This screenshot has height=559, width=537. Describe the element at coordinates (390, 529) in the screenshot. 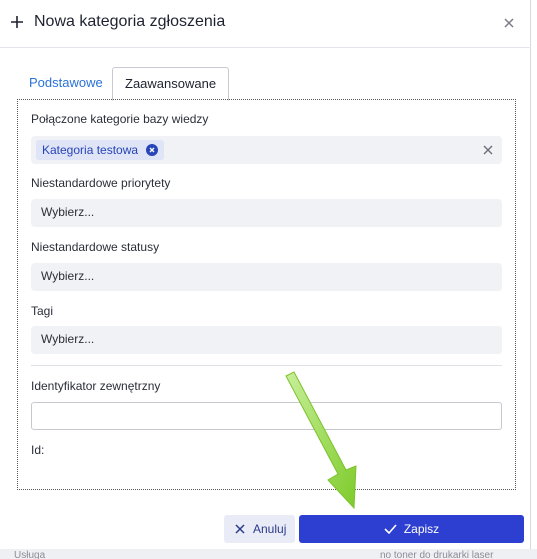

I see `check-icon` at that location.